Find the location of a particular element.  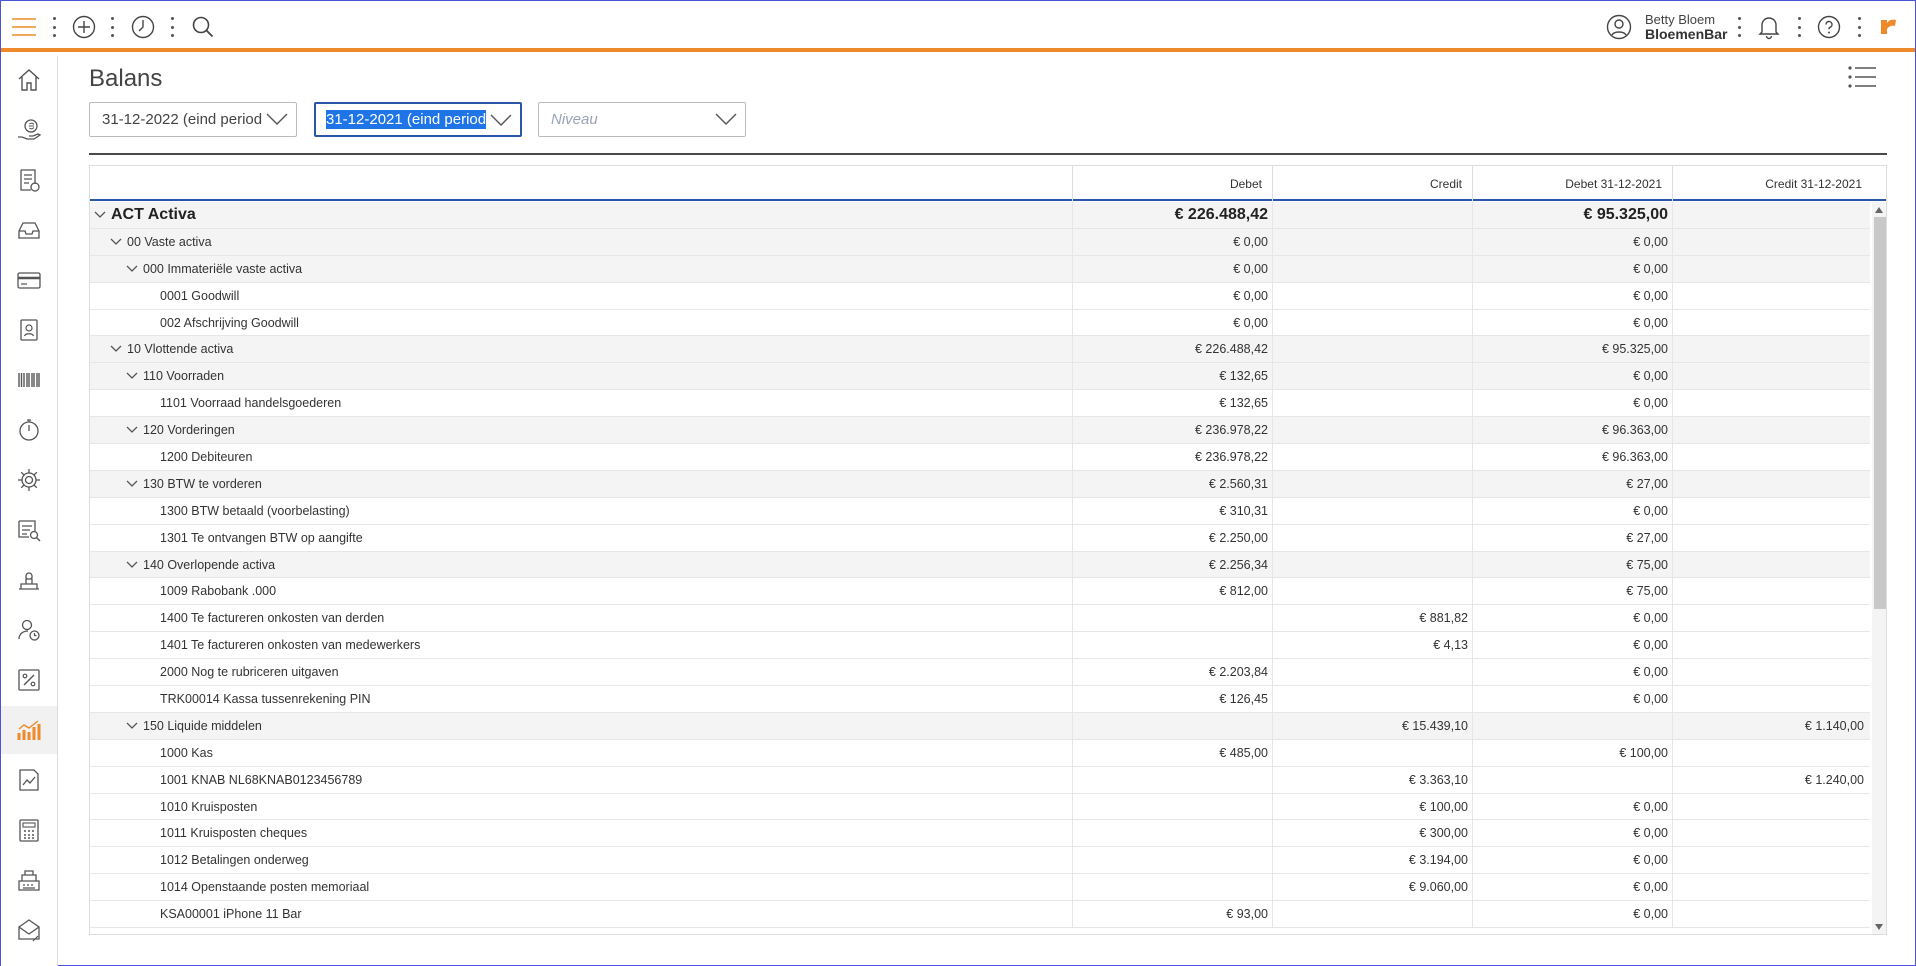

timer-button is located at coordinates (143, 27).